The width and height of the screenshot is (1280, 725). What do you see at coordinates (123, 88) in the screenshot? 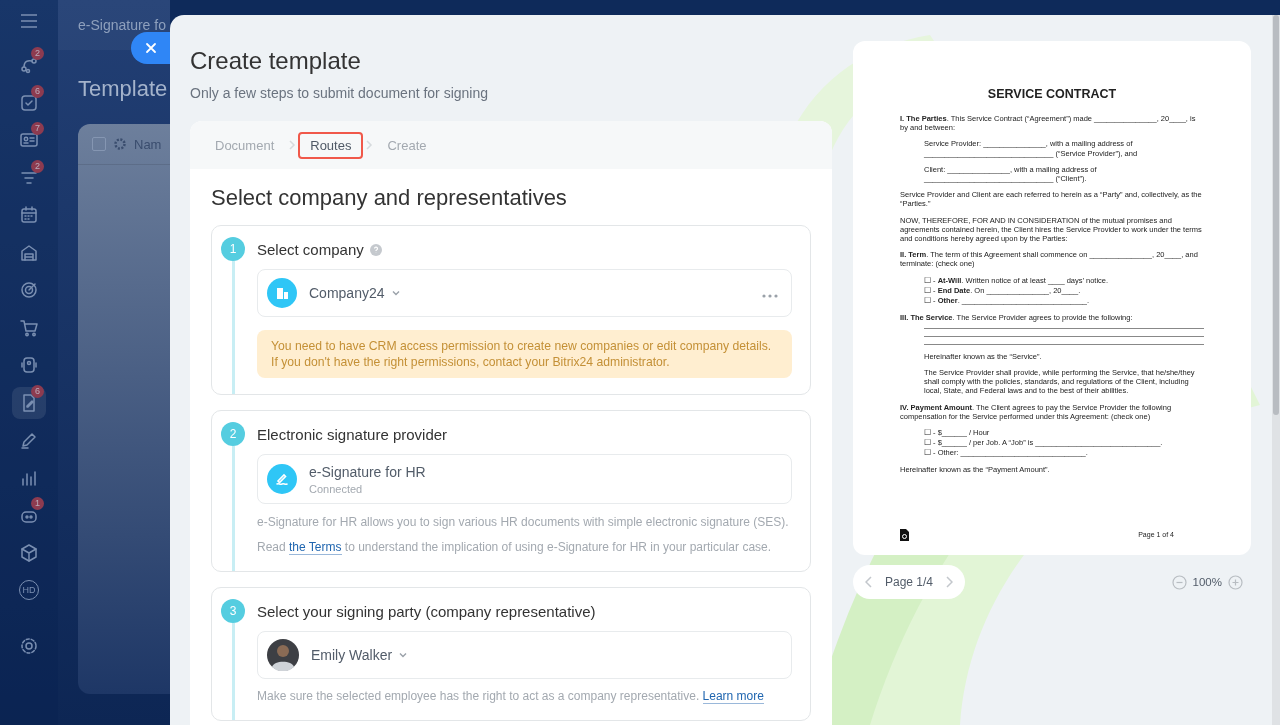
I see `page-title: Template` at bounding box center [123, 88].